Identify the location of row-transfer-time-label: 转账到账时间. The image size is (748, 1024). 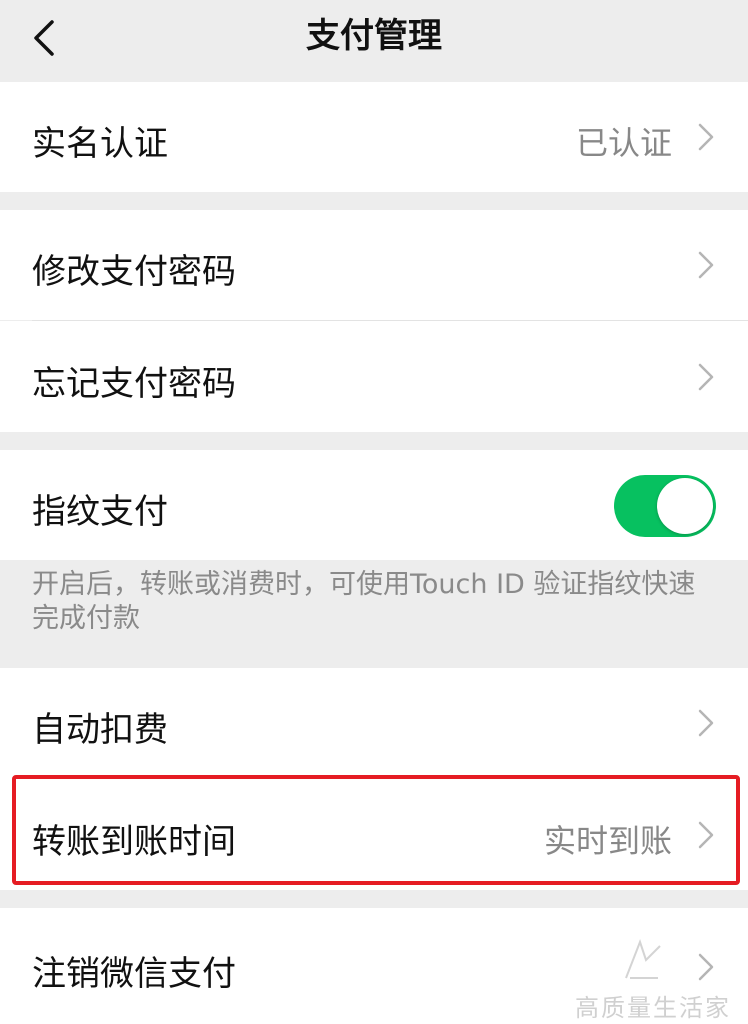
(134, 842).